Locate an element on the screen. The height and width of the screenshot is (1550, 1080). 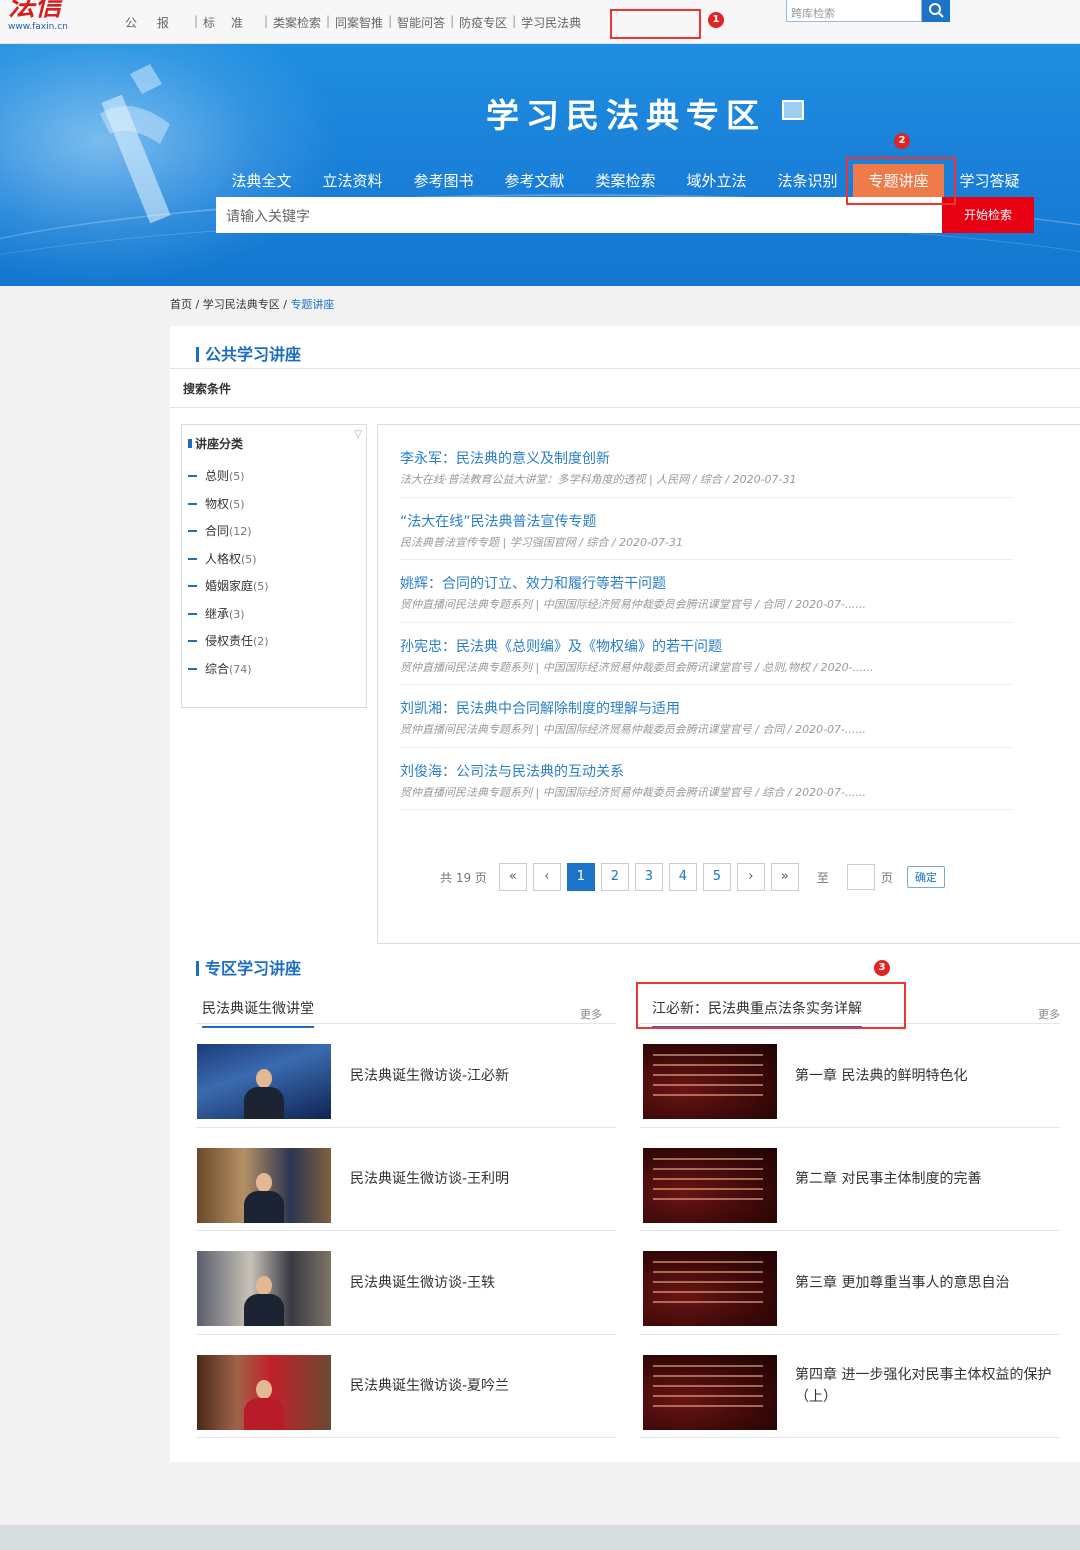
page-button-4: 4 is located at coordinates (682, 877).